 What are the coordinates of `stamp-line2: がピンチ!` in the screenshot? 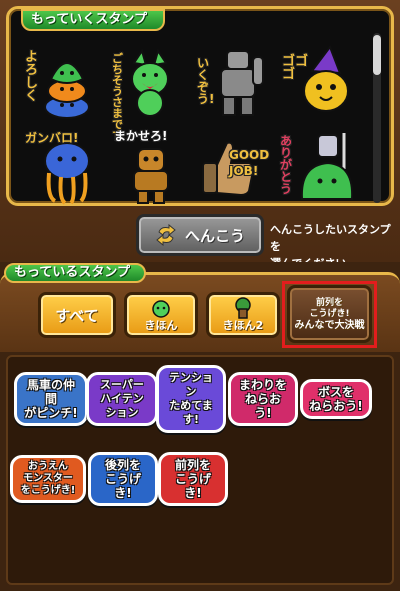 It's located at (51, 413).